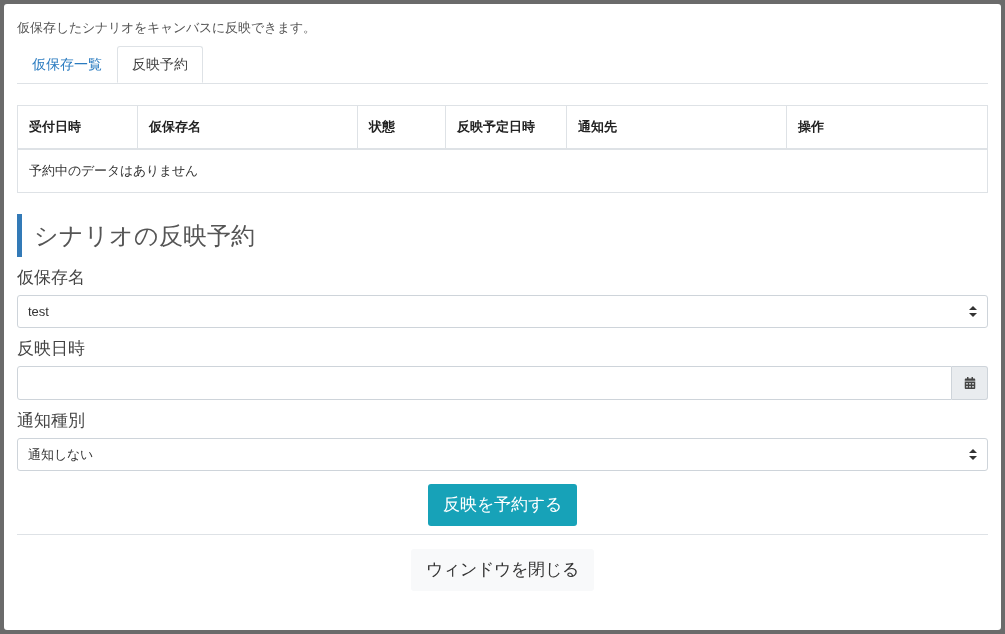 This screenshot has width=1005, height=634. Describe the element at coordinates (502, 235) in the screenshot. I see `section-title: シナリオの反映予約` at that location.